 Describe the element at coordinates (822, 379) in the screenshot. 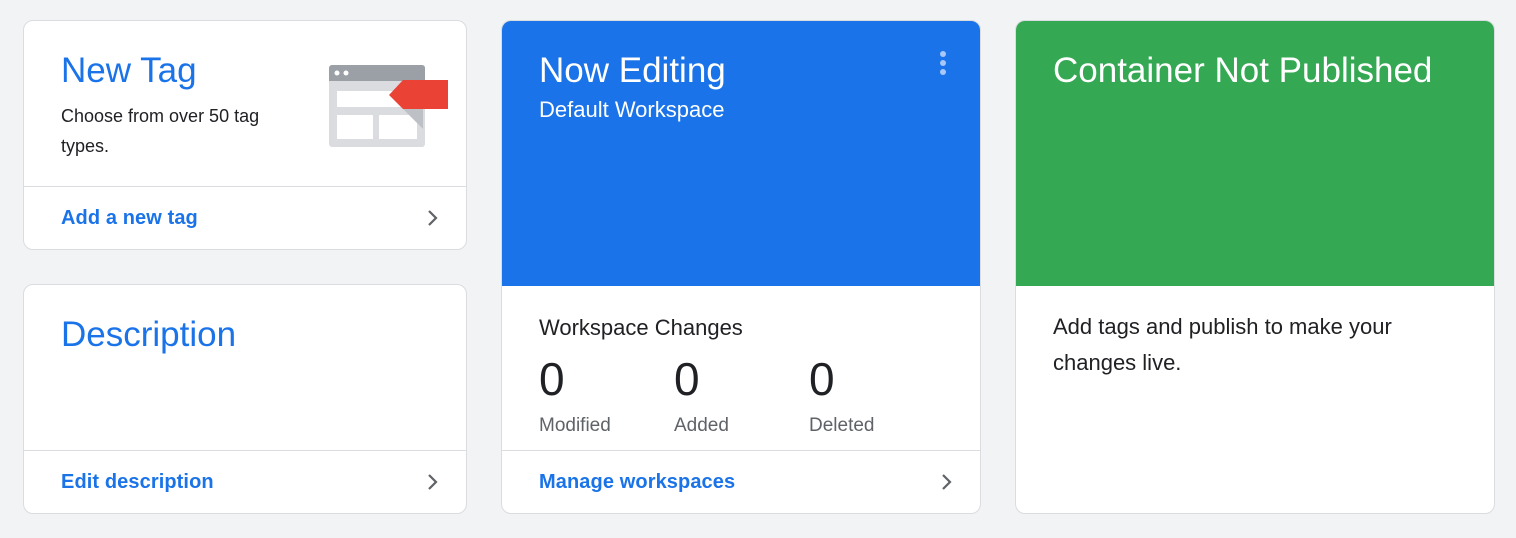

I see `stat-deleted-value: 0` at that location.